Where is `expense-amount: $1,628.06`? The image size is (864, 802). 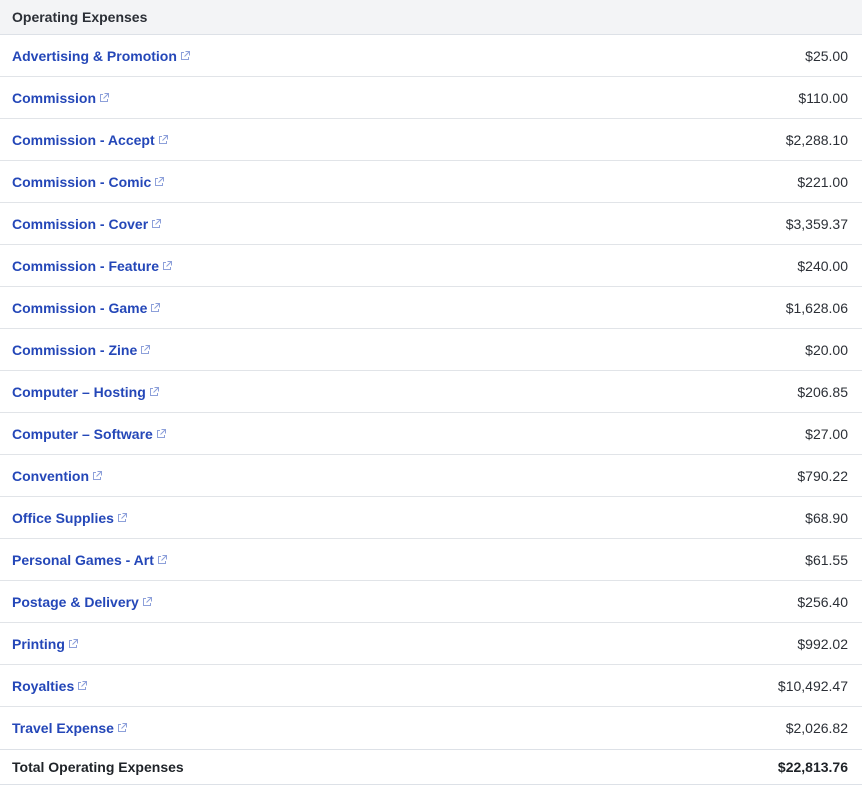 expense-amount: $1,628.06 is located at coordinates (816, 307).